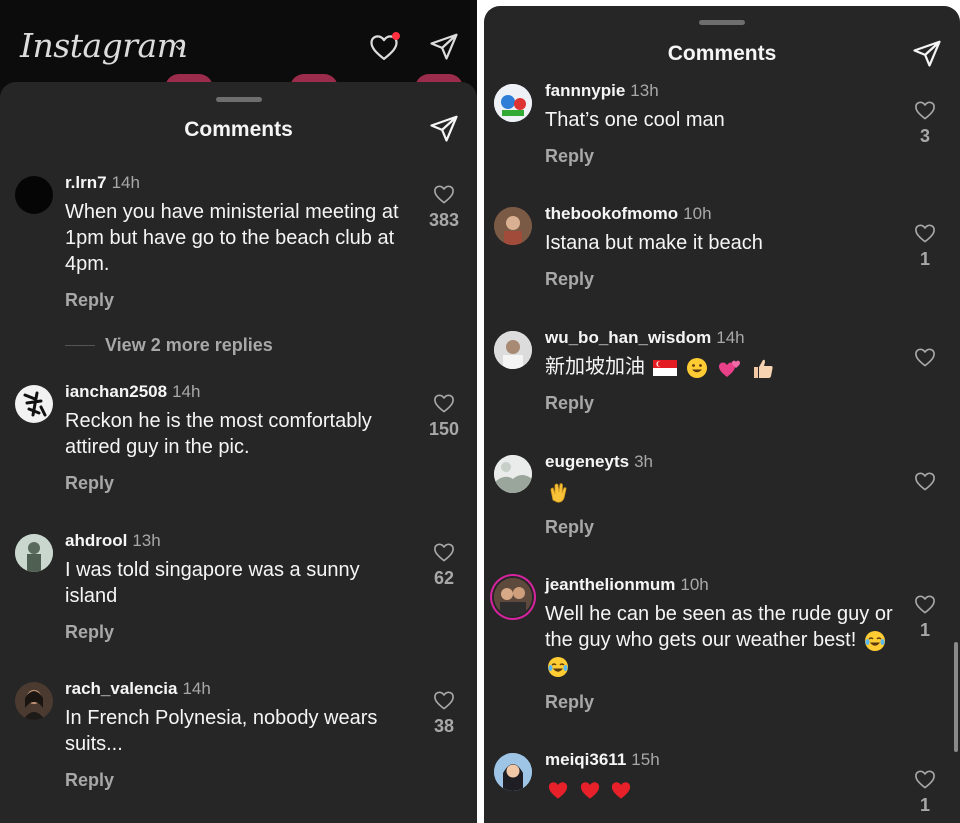 This screenshot has height=823, width=960. I want to click on comment-text: That’s one cool man, so click(635, 120).